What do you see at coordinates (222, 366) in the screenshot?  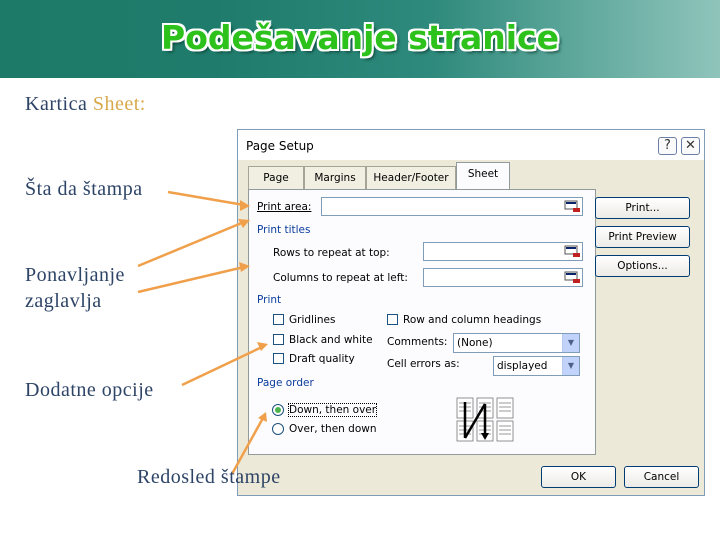 I see `arrow-options` at bounding box center [222, 366].